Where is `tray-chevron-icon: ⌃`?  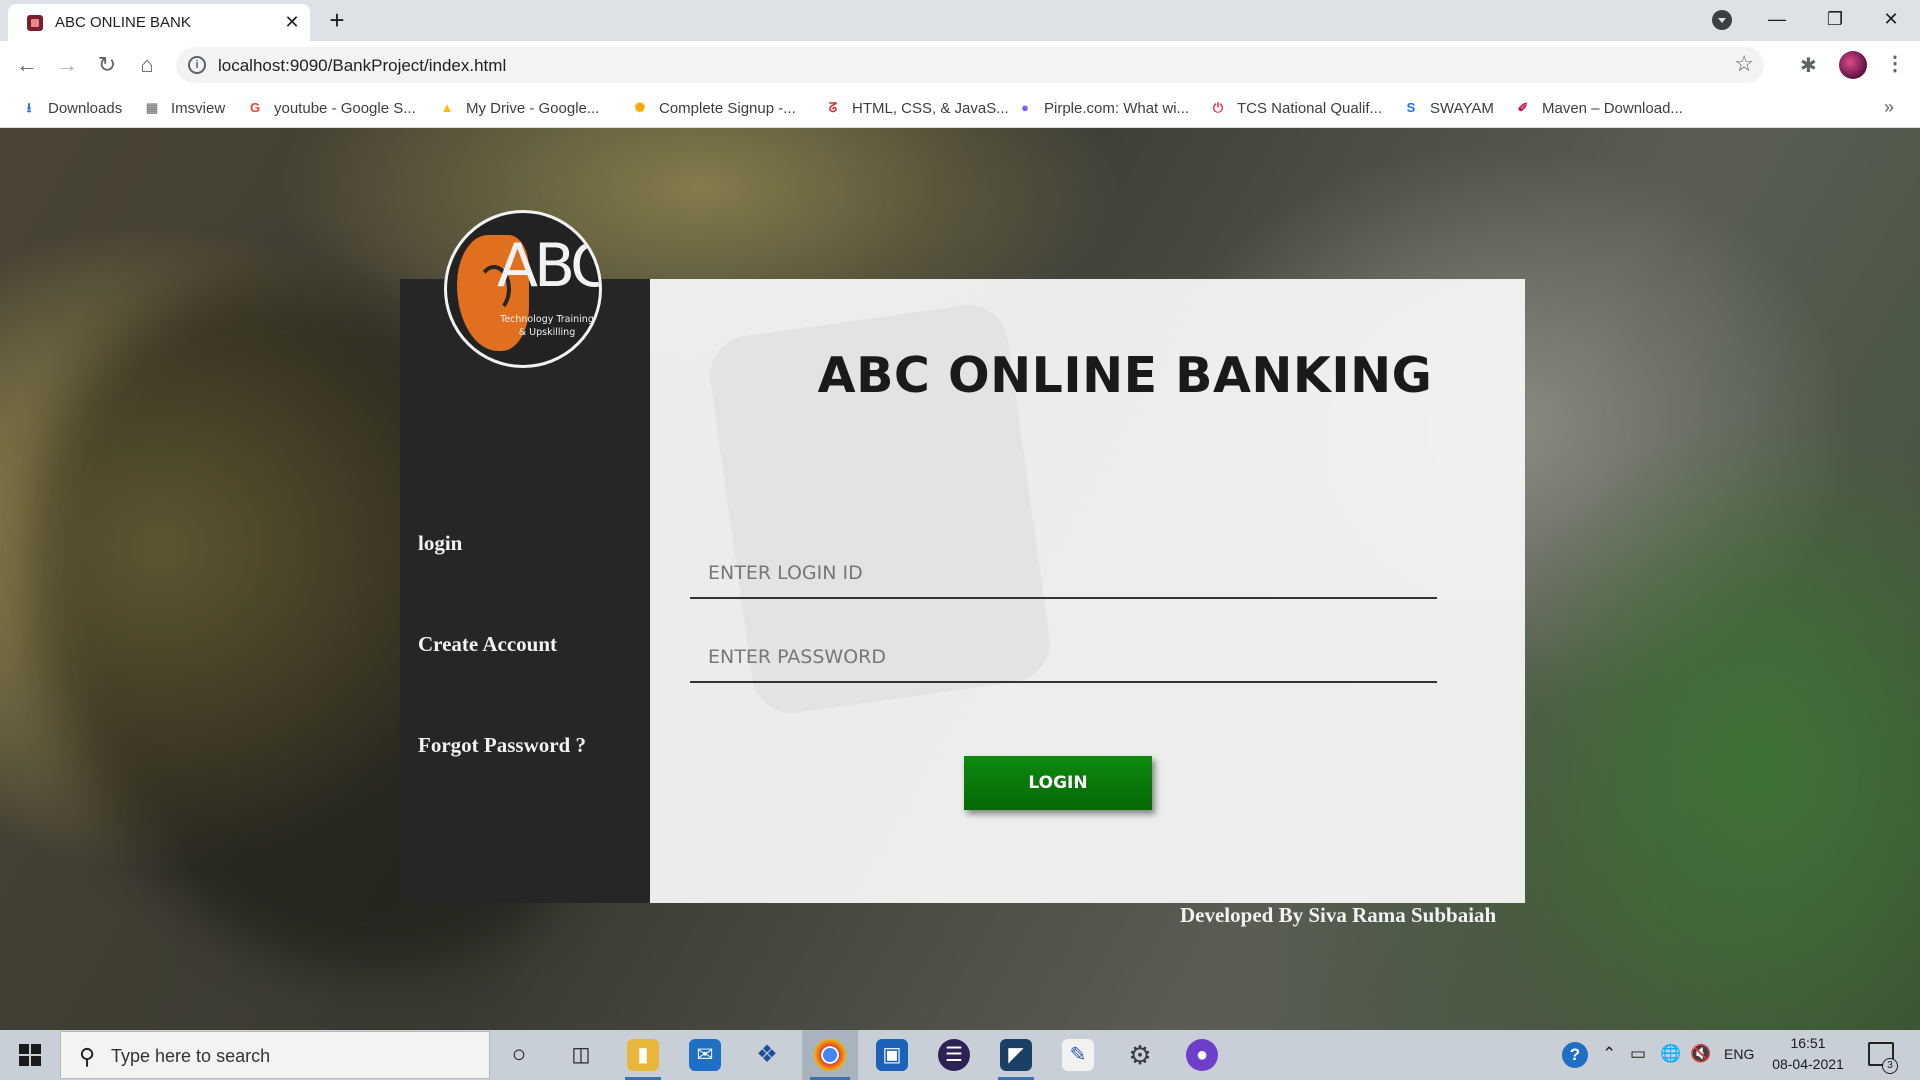
tray-chevron-icon: ⌃ is located at coordinates (1609, 1054).